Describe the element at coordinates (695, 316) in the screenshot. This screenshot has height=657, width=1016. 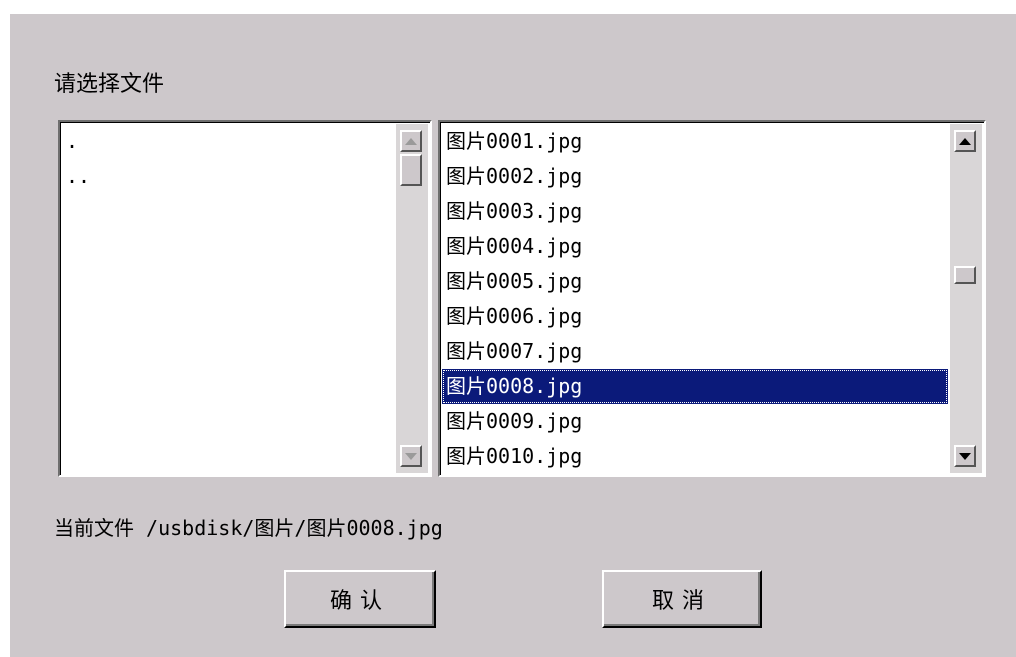
I see `file-item: 图片0006.jpg` at that location.